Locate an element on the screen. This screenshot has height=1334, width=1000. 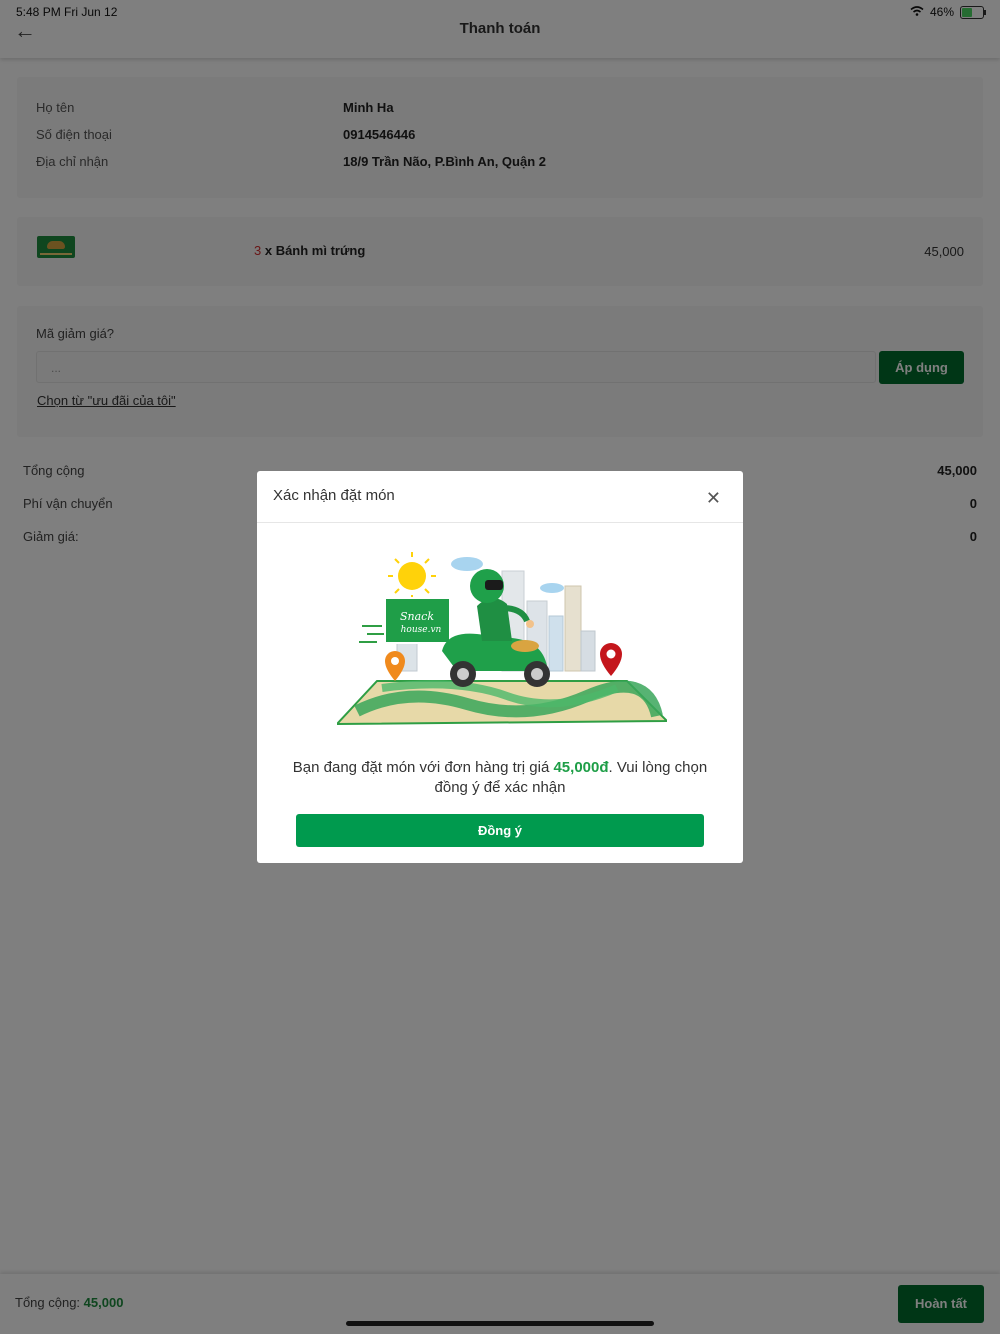
logo-text-icon: house.vn is located at coordinates (421, 630).